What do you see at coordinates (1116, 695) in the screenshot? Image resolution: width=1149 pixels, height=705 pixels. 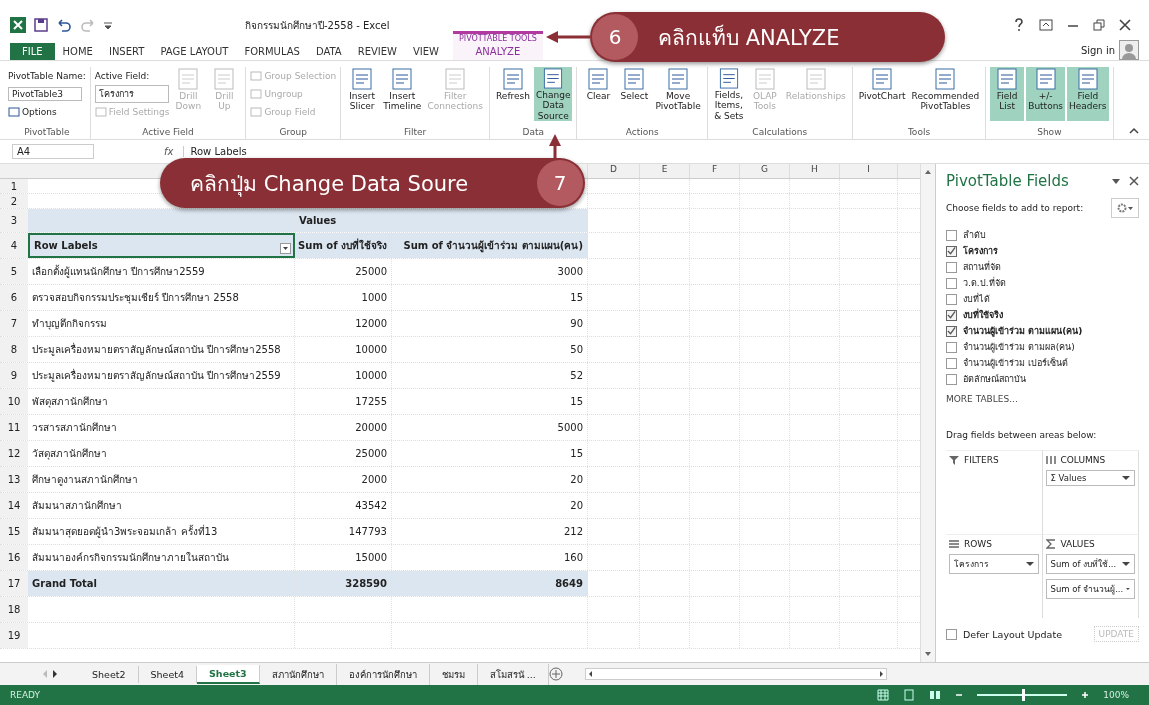 I see `zoom-level: 100%` at bounding box center [1116, 695].